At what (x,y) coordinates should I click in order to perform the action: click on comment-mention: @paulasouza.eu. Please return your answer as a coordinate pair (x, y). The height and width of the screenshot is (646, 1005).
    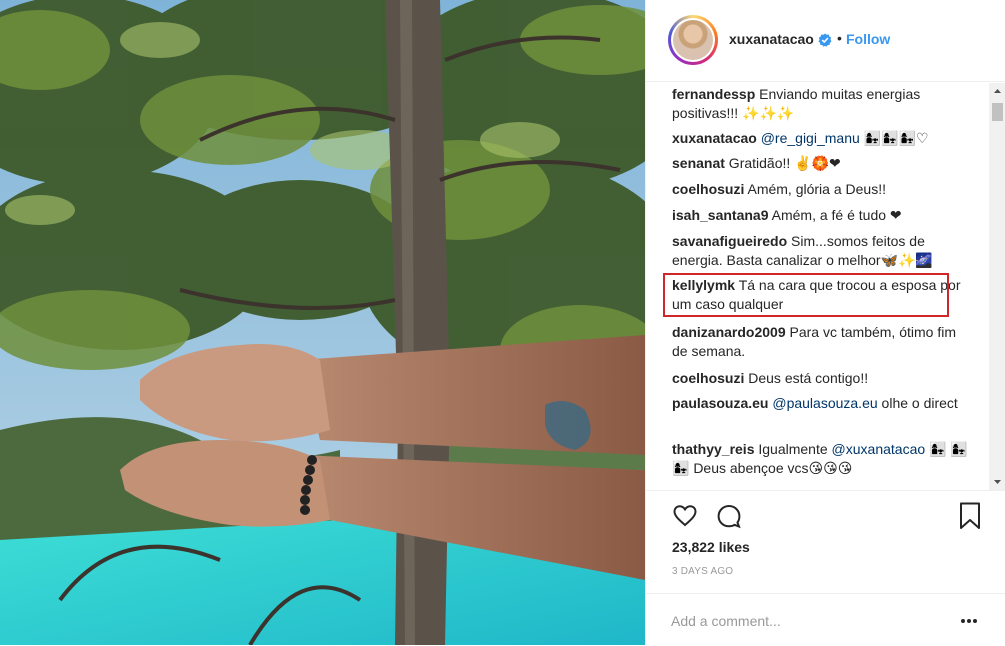
    Looking at the image, I should click on (822, 403).